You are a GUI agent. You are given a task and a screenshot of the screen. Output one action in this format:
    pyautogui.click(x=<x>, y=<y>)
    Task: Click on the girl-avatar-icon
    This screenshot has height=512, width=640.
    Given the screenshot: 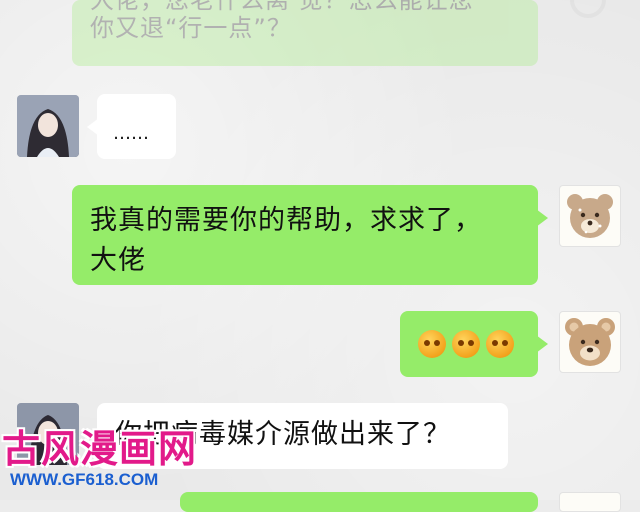 What is the action you would take?
    pyautogui.click(x=48, y=126)
    